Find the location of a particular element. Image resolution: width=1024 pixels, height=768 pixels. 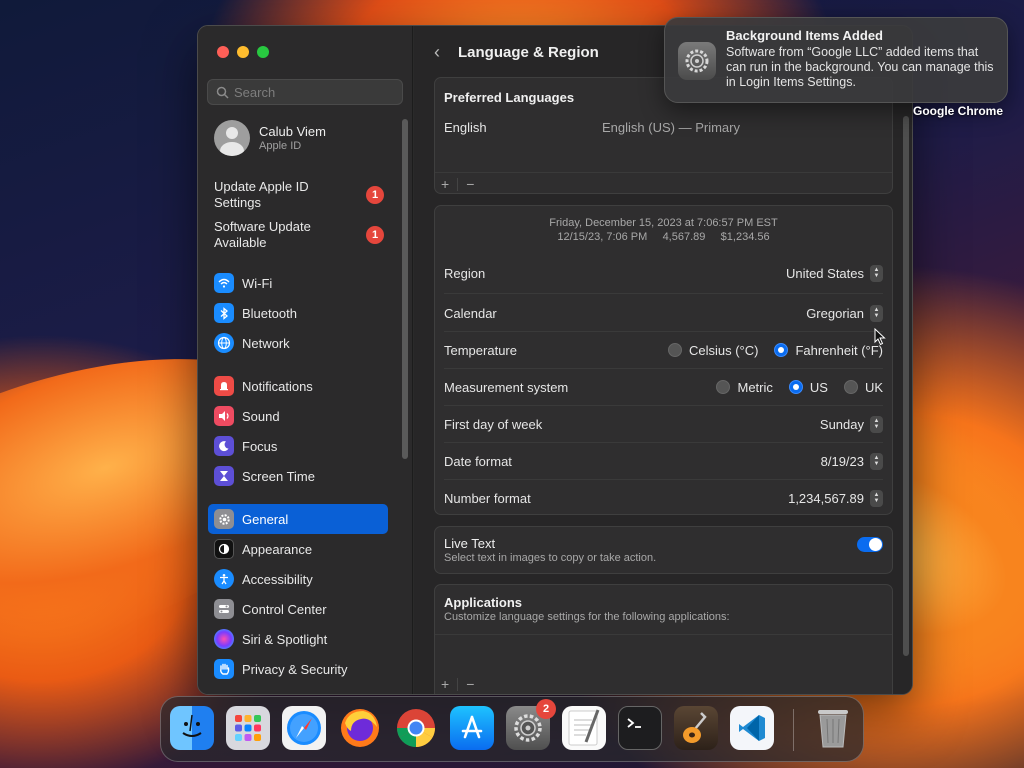

garageband-icon is located at coordinates (696, 728).